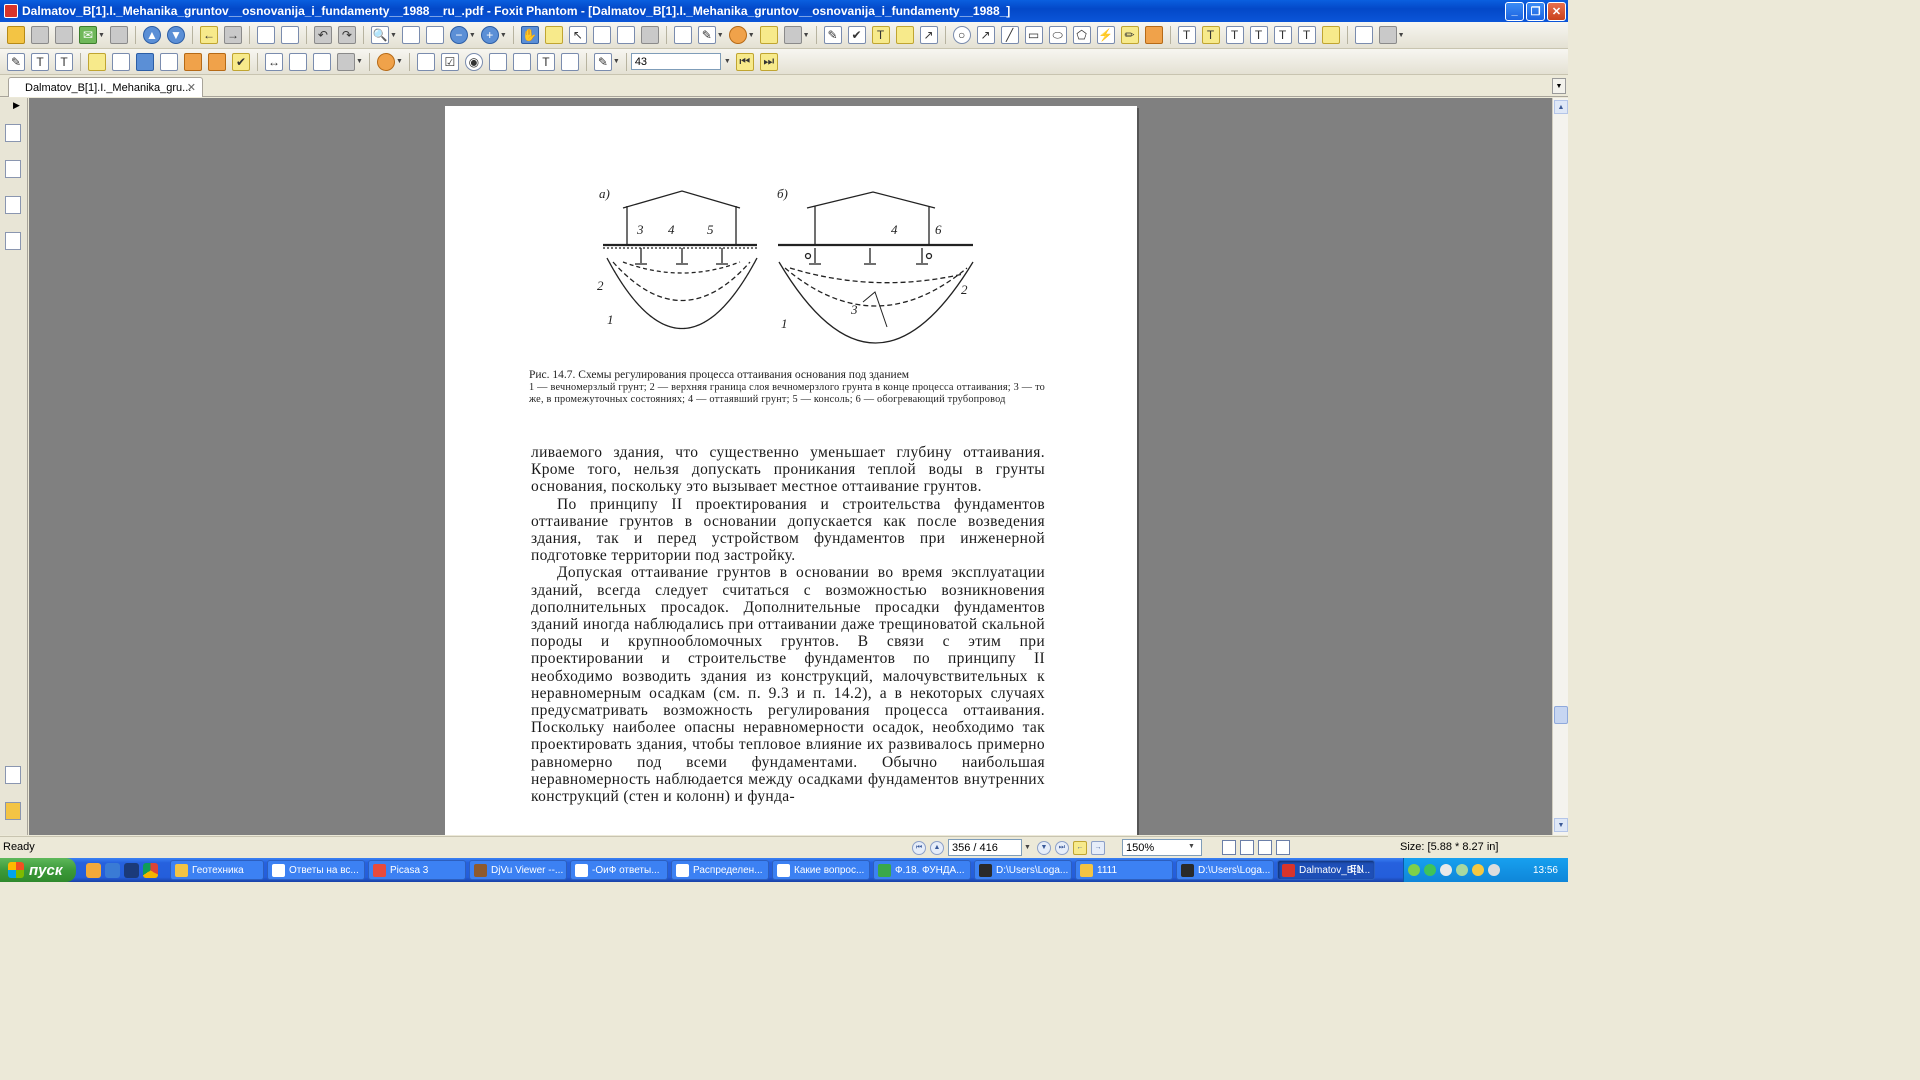 This screenshot has height=1080, width=1920. I want to click on start-button: пуск, so click(38, 870).